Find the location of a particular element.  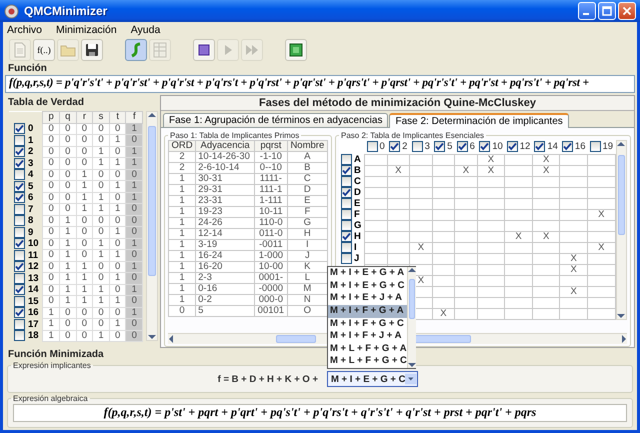

maximize-icon is located at coordinates (607, 11).